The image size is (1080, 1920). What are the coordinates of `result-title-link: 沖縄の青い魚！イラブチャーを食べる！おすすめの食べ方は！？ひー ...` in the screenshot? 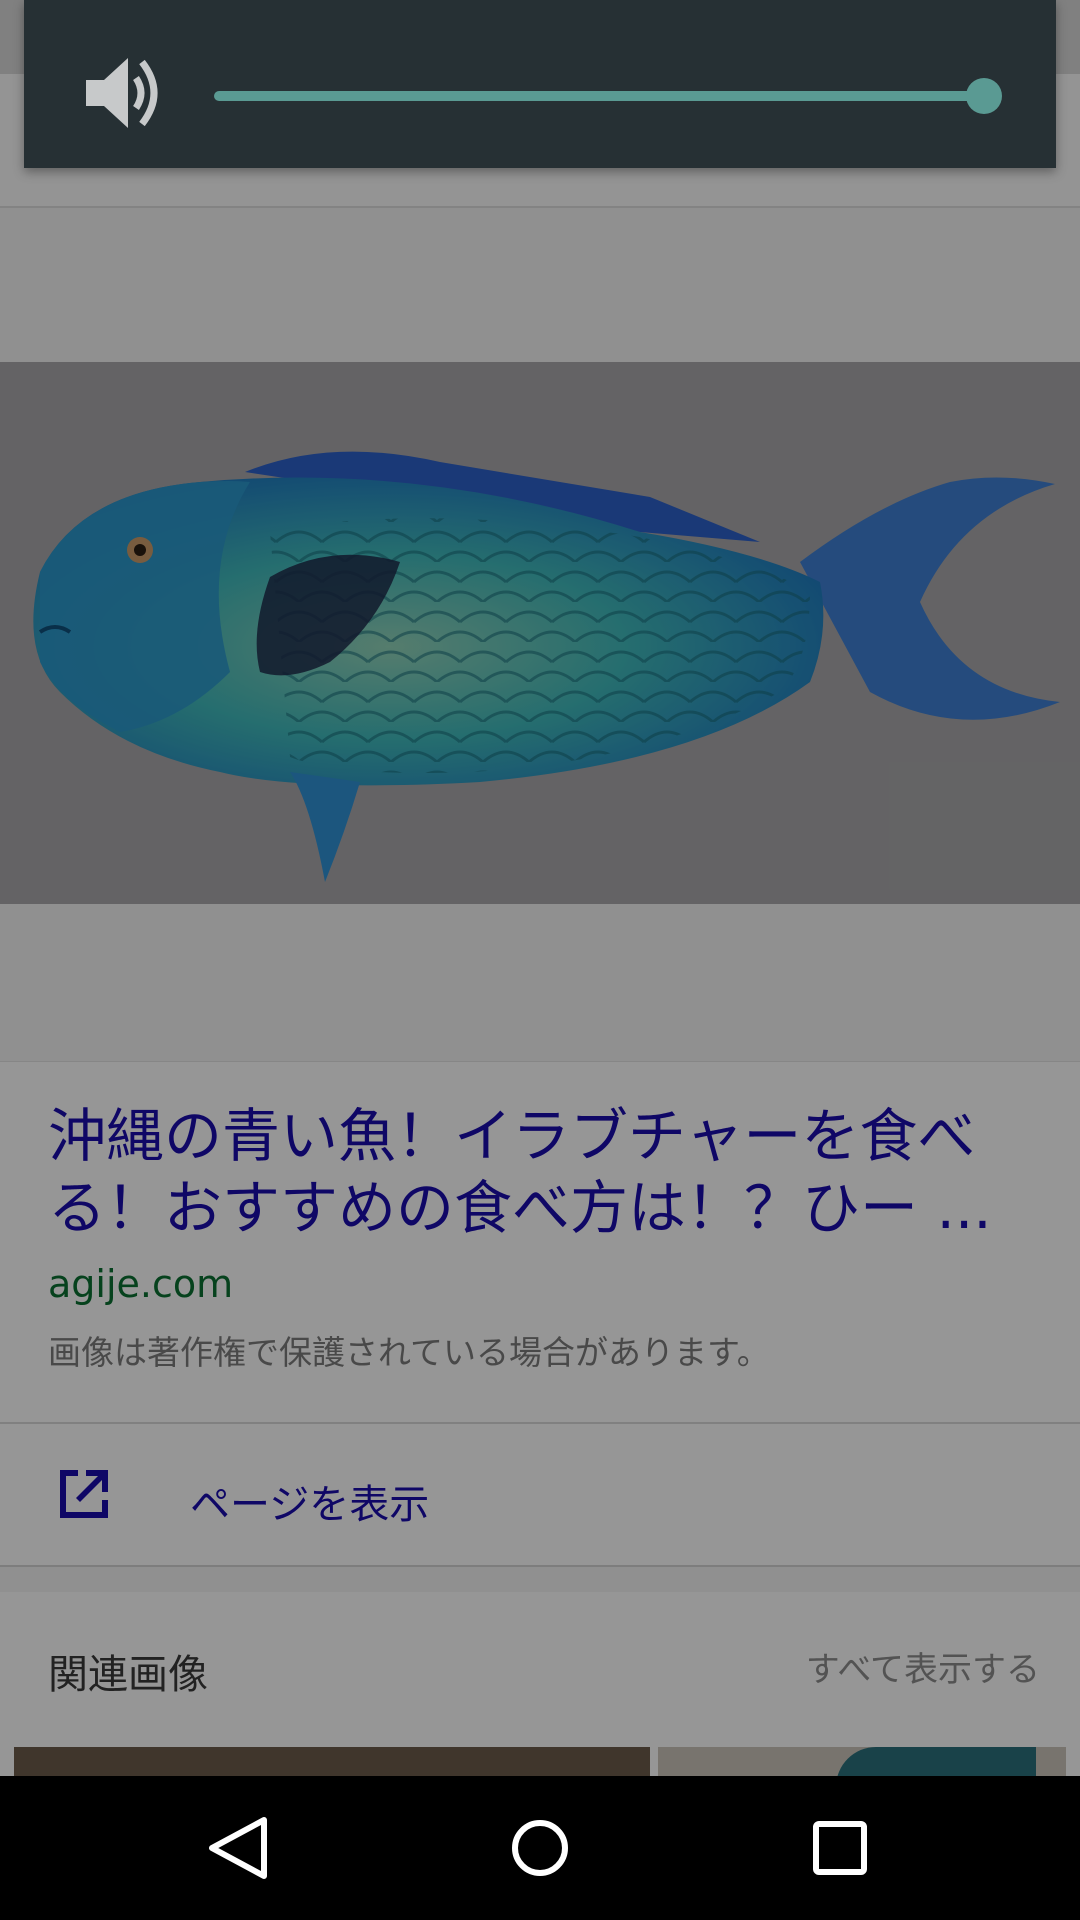 It's located at (543, 1172).